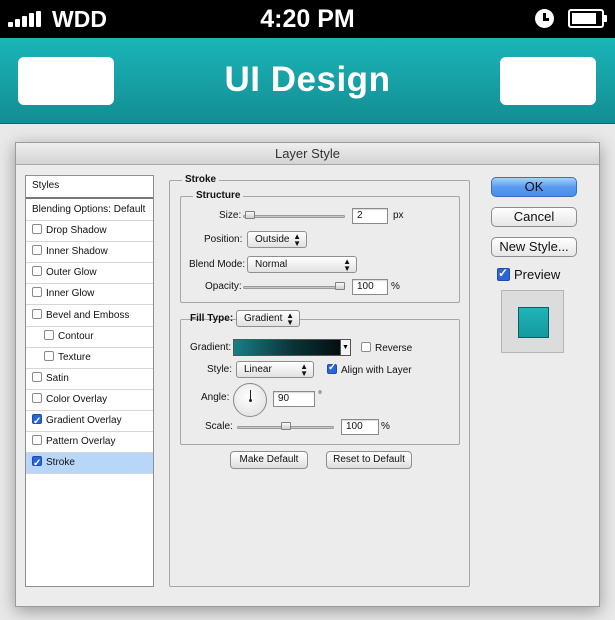 This screenshot has height=620, width=615. What do you see at coordinates (369, 460) in the screenshot?
I see `reset-to-default-button: Reset to Default` at bounding box center [369, 460].